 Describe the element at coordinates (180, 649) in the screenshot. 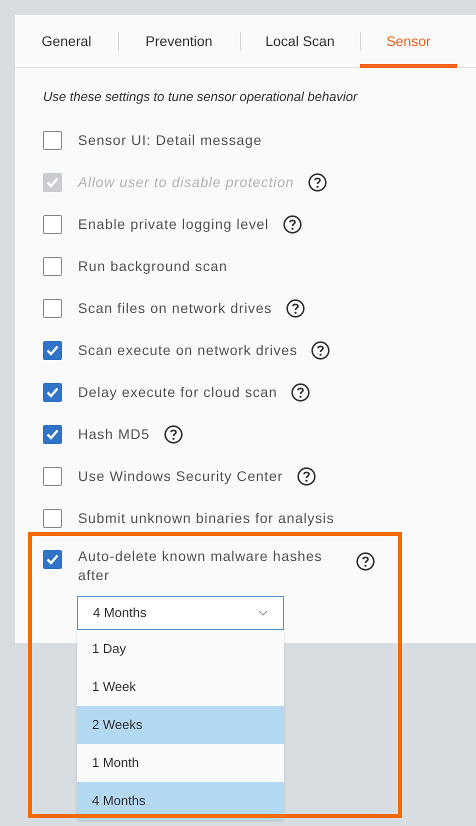

I see `dropdown-option: 1 Day` at that location.